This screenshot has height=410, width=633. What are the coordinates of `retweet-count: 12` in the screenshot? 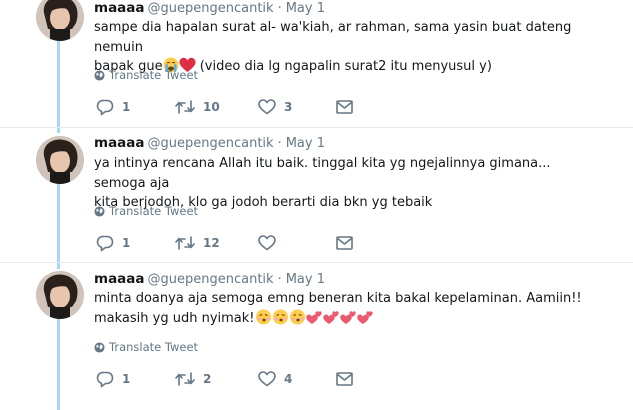 It's located at (211, 243).